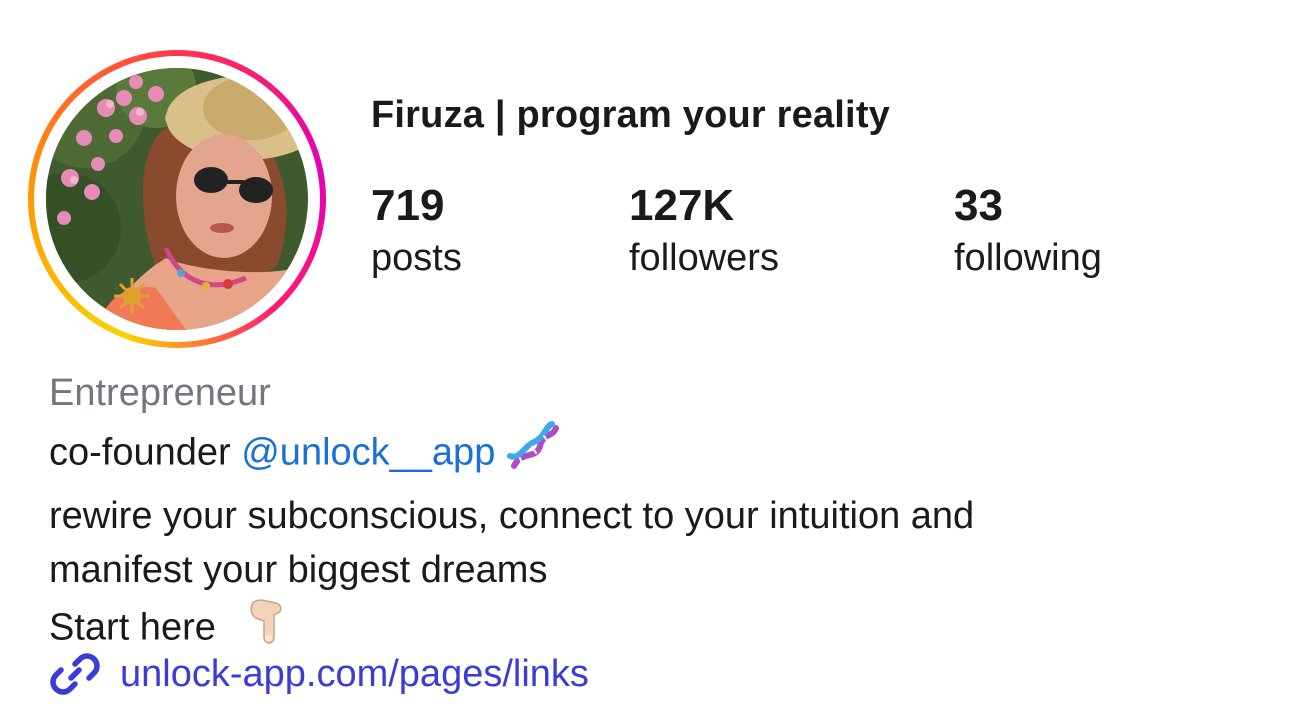 The width and height of the screenshot is (1290, 720). I want to click on link-url: unlock-app.com/pages/links, so click(354, 674).